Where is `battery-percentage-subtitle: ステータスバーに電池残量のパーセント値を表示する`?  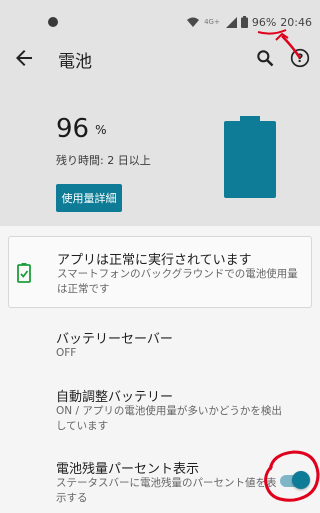 battery-percentage-subtitle: ステータスバーに電池残量のパーセント値を表示する is located at coordinates (166, 490).